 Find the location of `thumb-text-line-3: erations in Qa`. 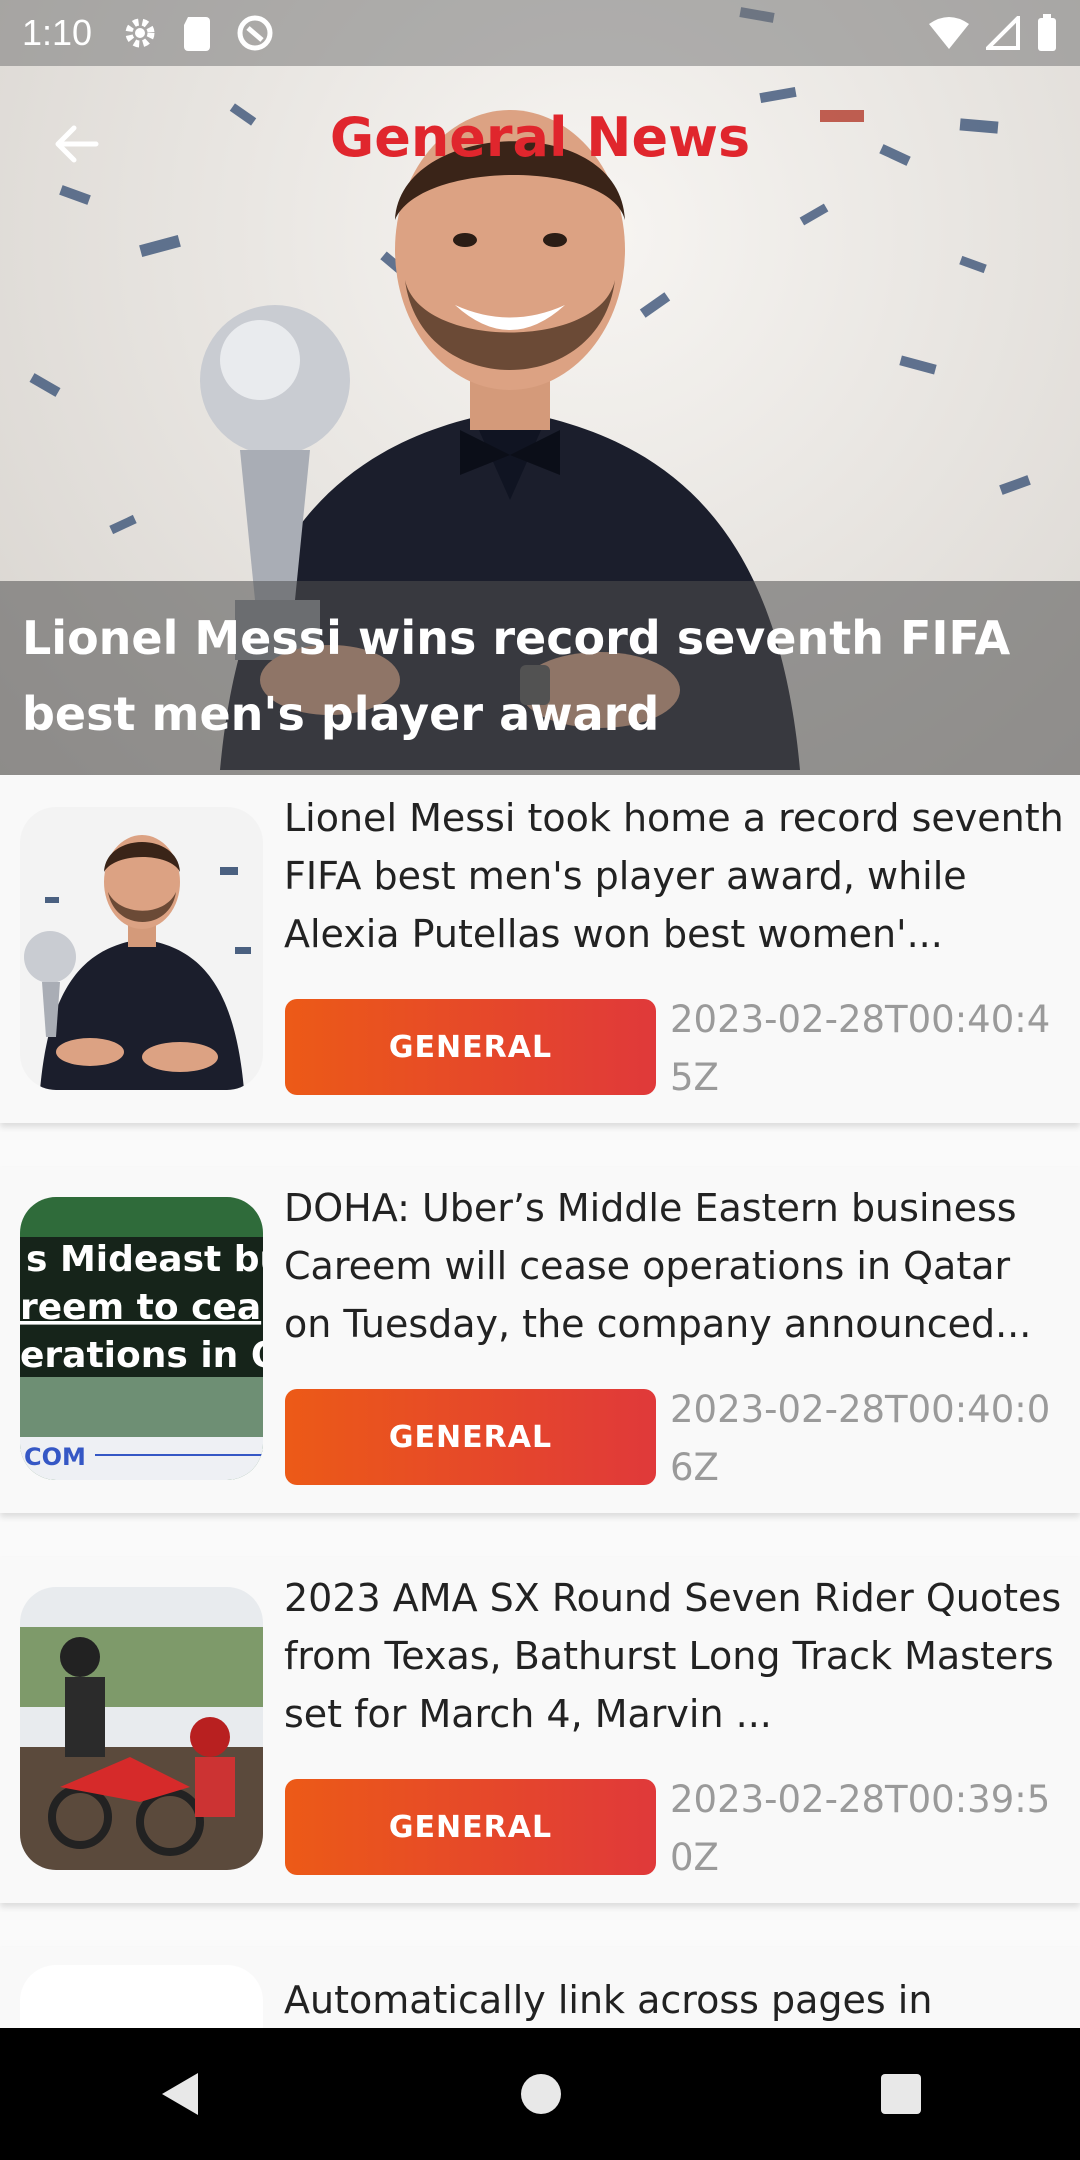

thumb-text-line-3: erations in Qa is located at coordinates (141, 1355).